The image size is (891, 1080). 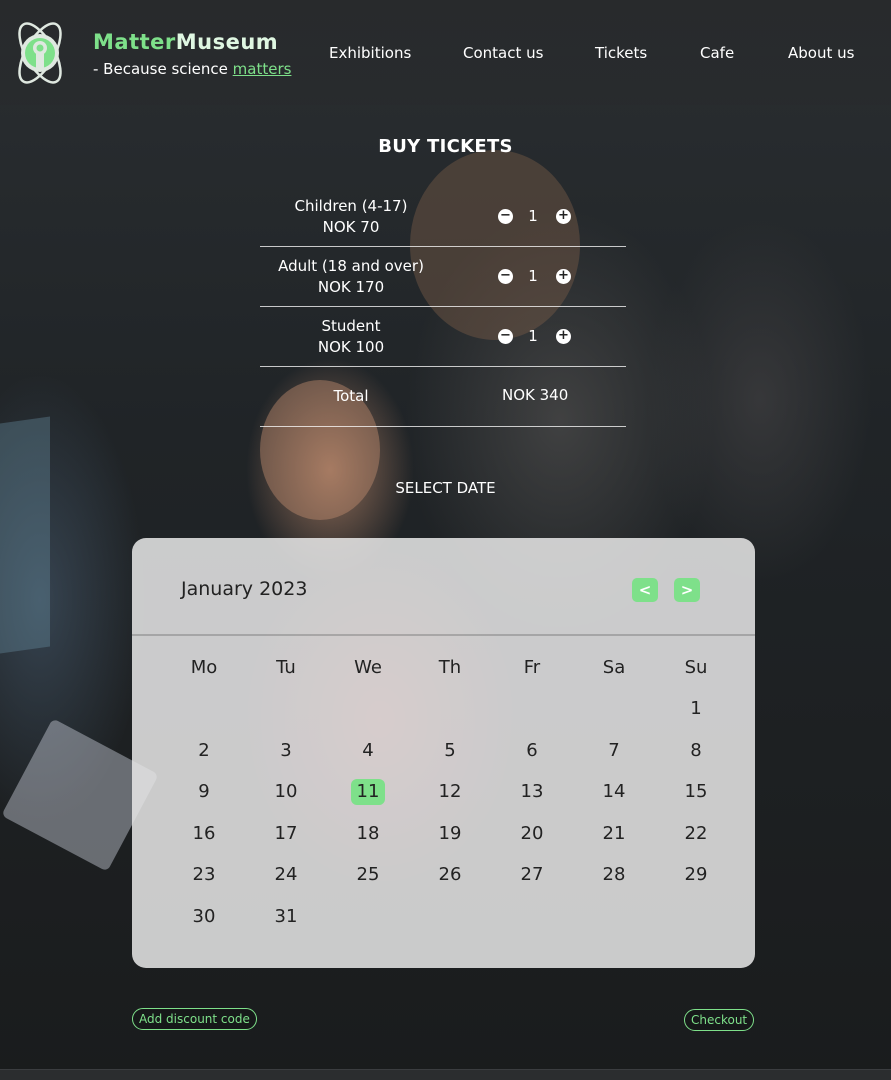 I want to click on ticket-name: Children (4-17), so click(x=351, y=206).